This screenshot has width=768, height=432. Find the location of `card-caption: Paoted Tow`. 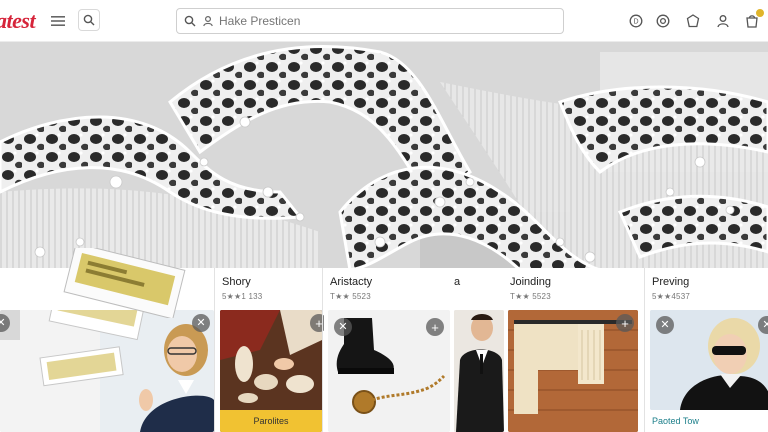

card-caption: Paoted Tow is located at coordinates (675, 421).